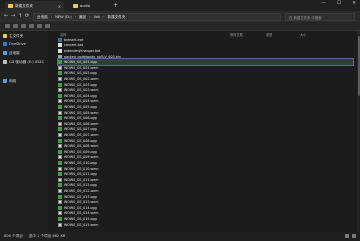  Describe the element at coordinates (97, 17) in the screenshot. I see `breadcrumb-item: link` at that location.